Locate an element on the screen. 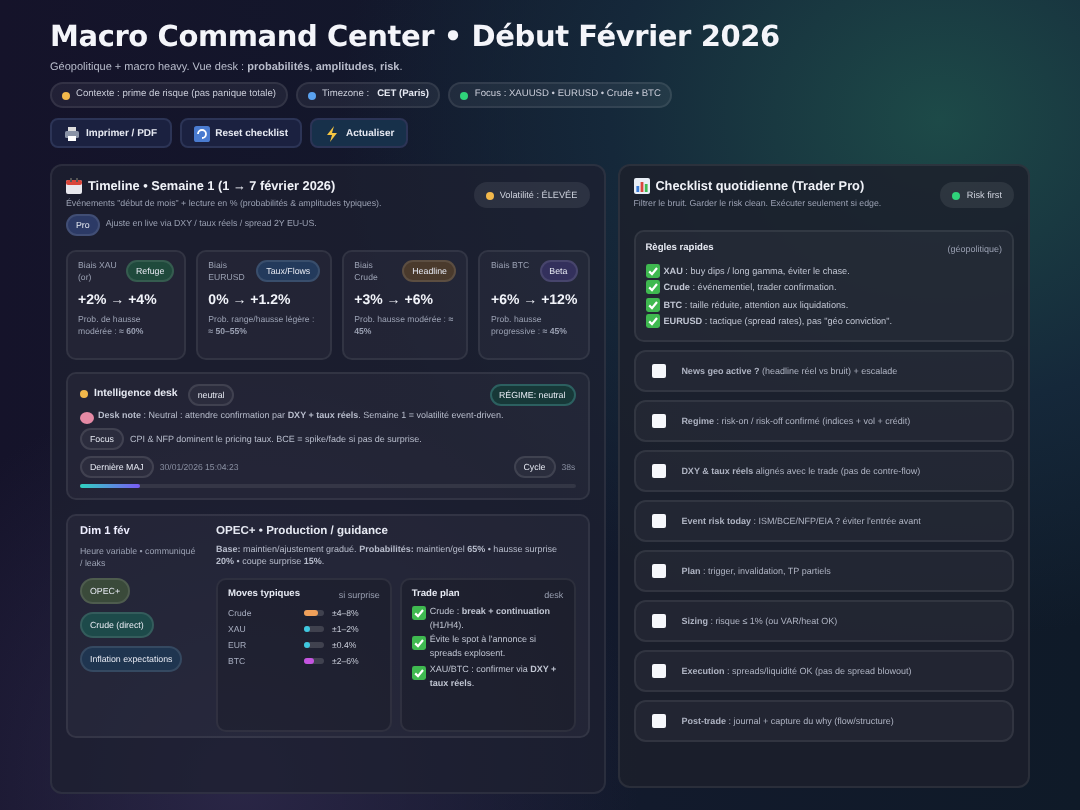  reset-icon is located at coordinates (201, 133).